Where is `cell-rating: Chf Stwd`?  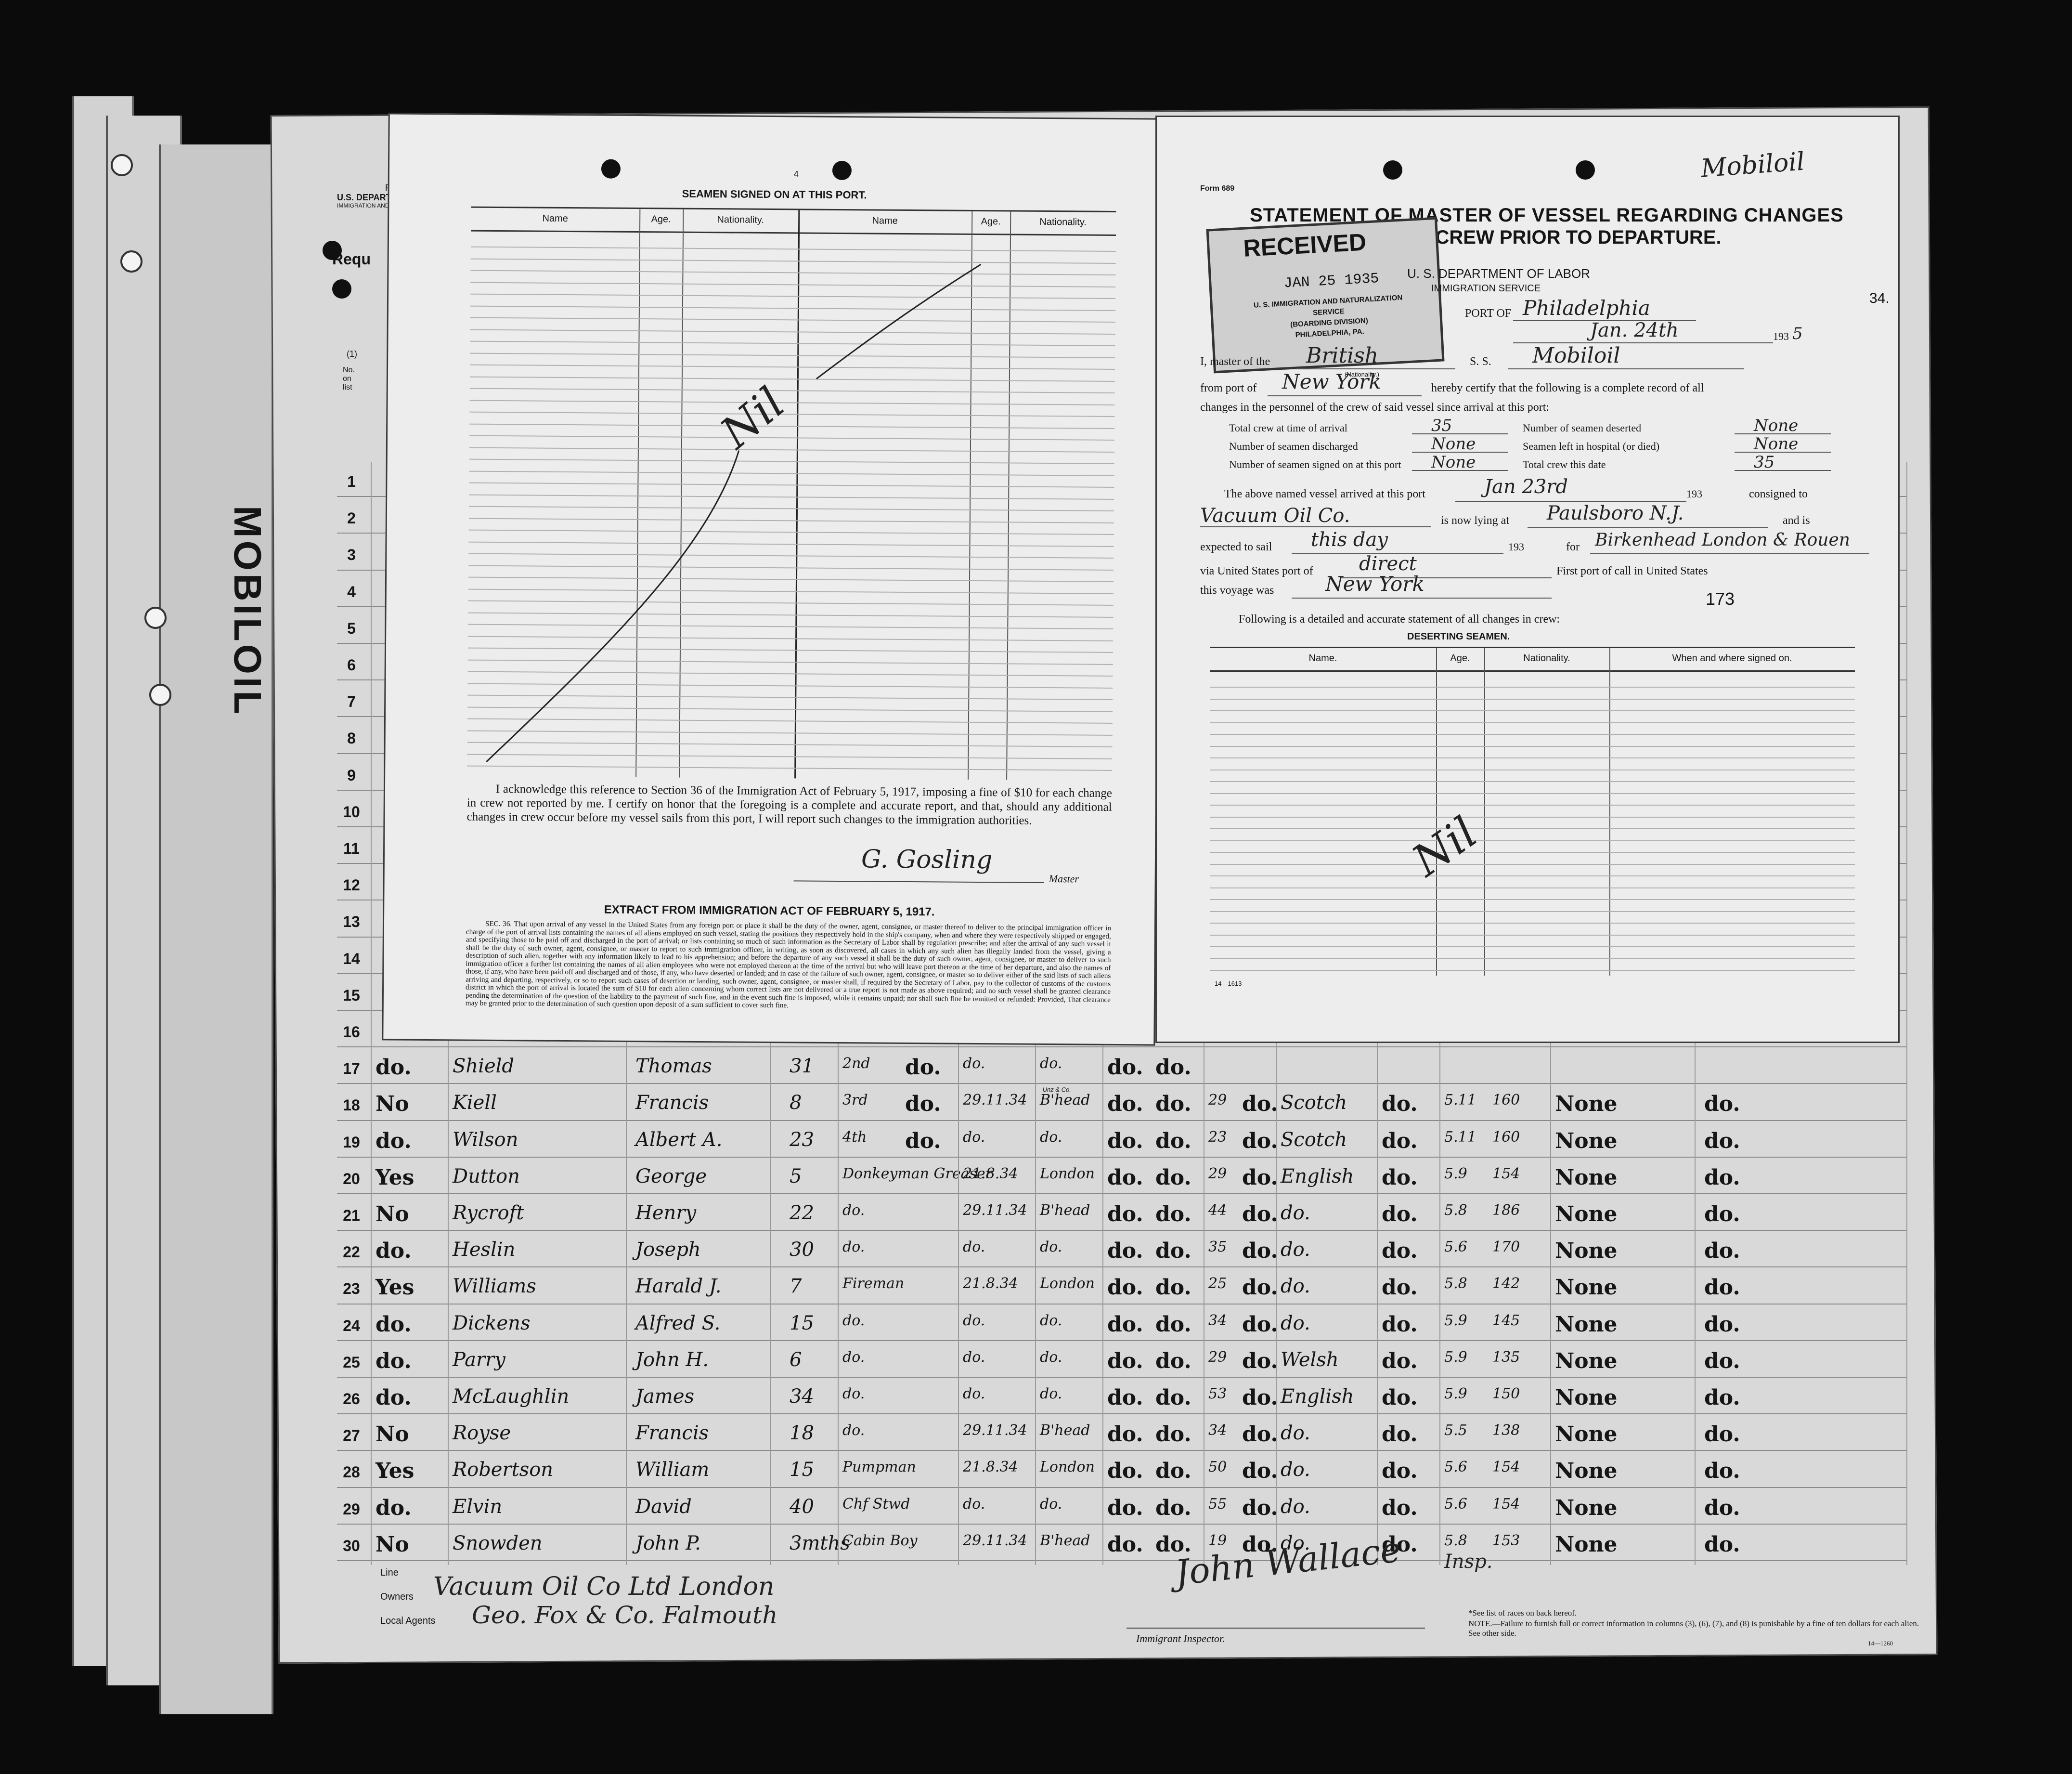
cell-rating: Chf Stwd is located at coordinates (876, 1504).